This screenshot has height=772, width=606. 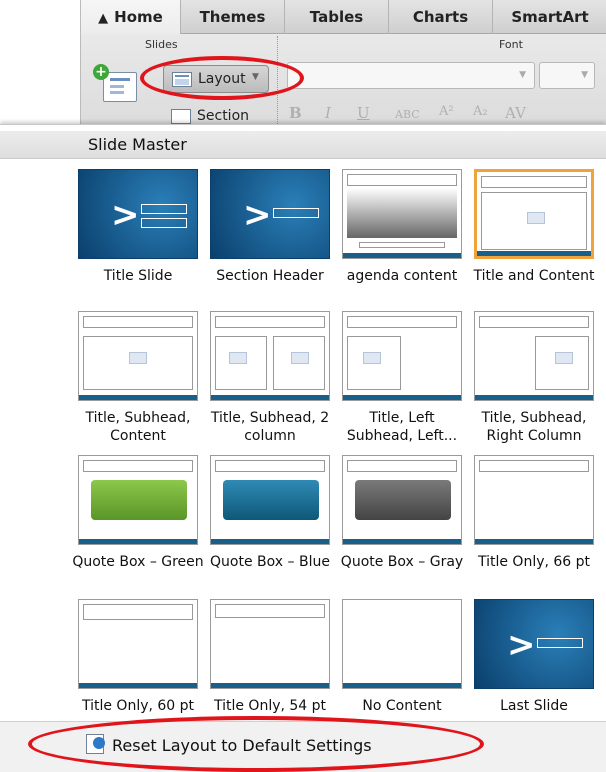 I want to click on layout-item: agenda content, so click(x=408, y=239).